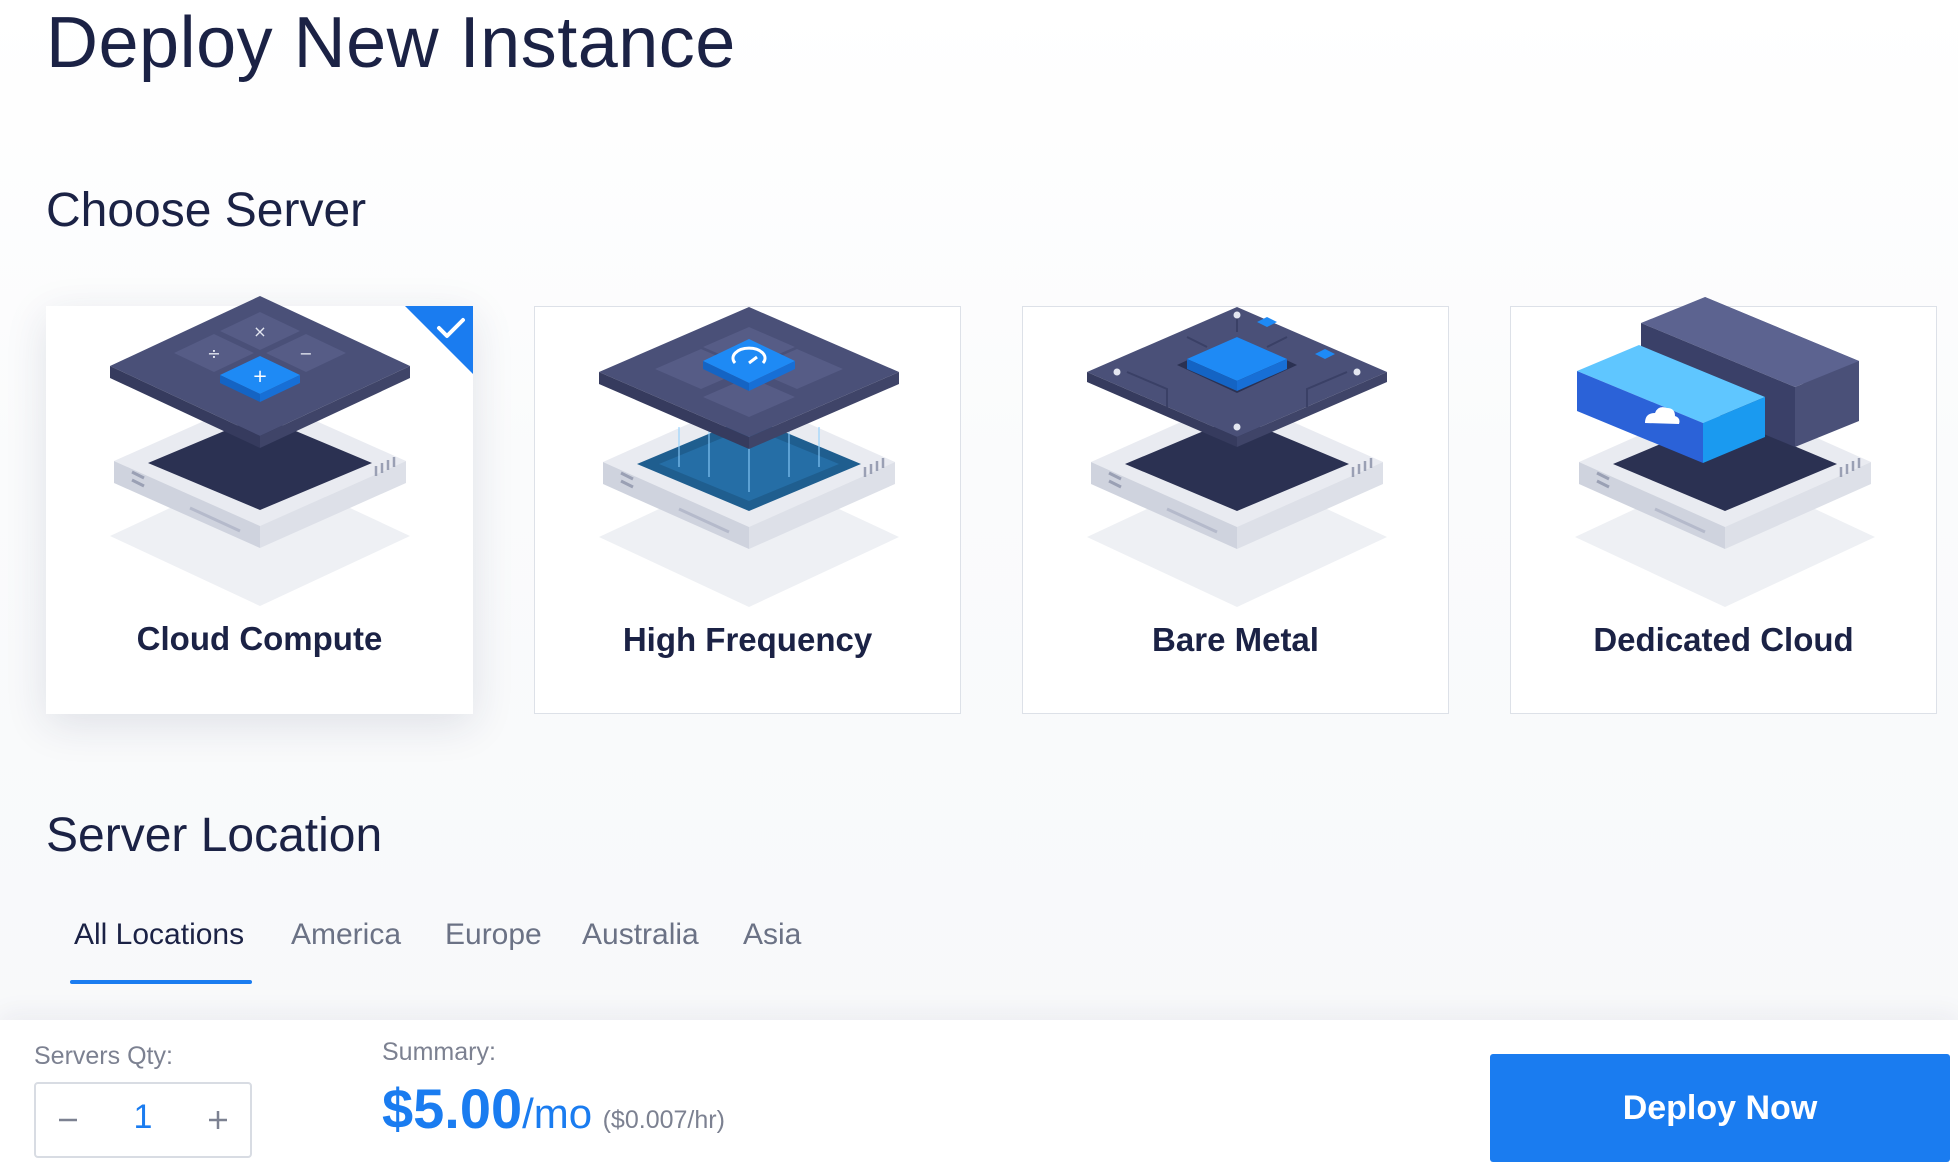 The width and height of the screenshot is (1958, 1174). Describe the element at coordinates (452, 1108) in the screenshot. I see `monthly-price: $5.00` at that location.